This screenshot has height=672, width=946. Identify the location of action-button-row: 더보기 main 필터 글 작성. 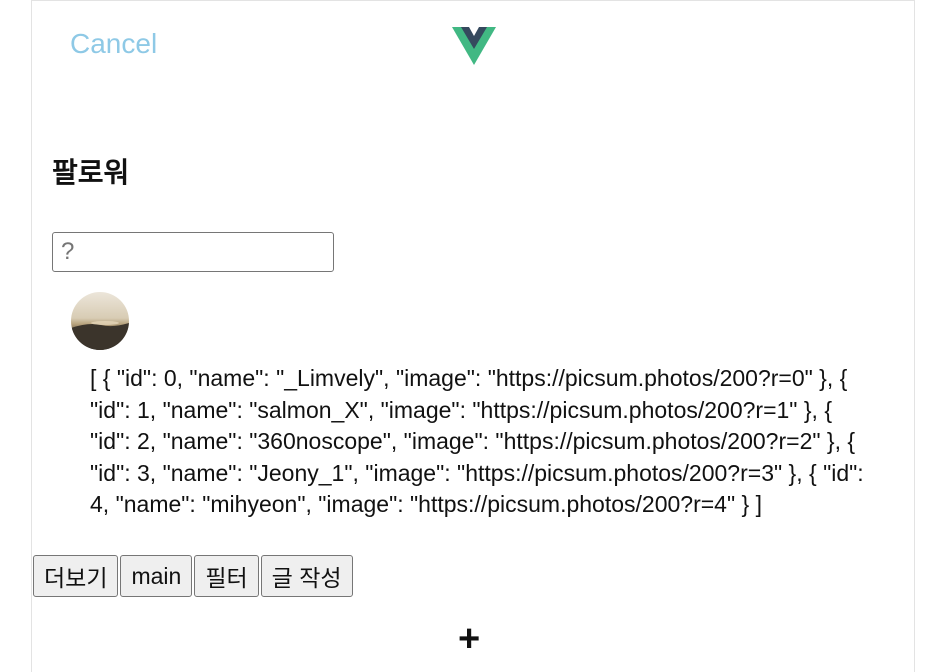
(193, 576).